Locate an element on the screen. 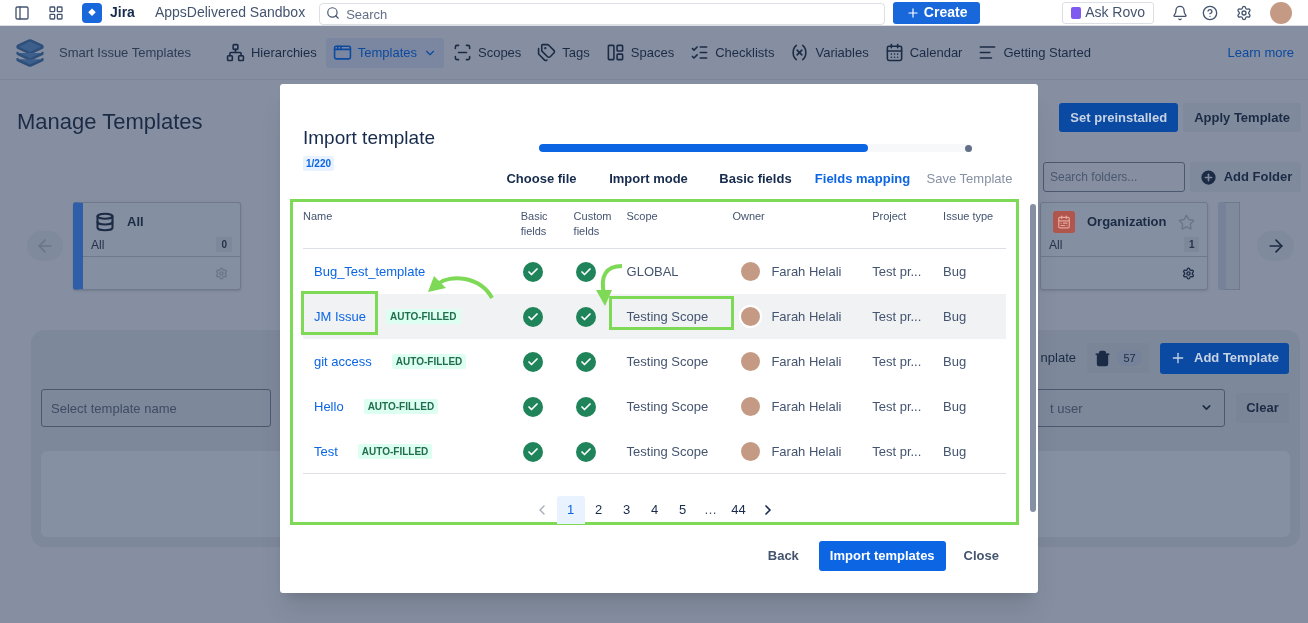  template-link: JM Issue is located at coordinates (340, 316).